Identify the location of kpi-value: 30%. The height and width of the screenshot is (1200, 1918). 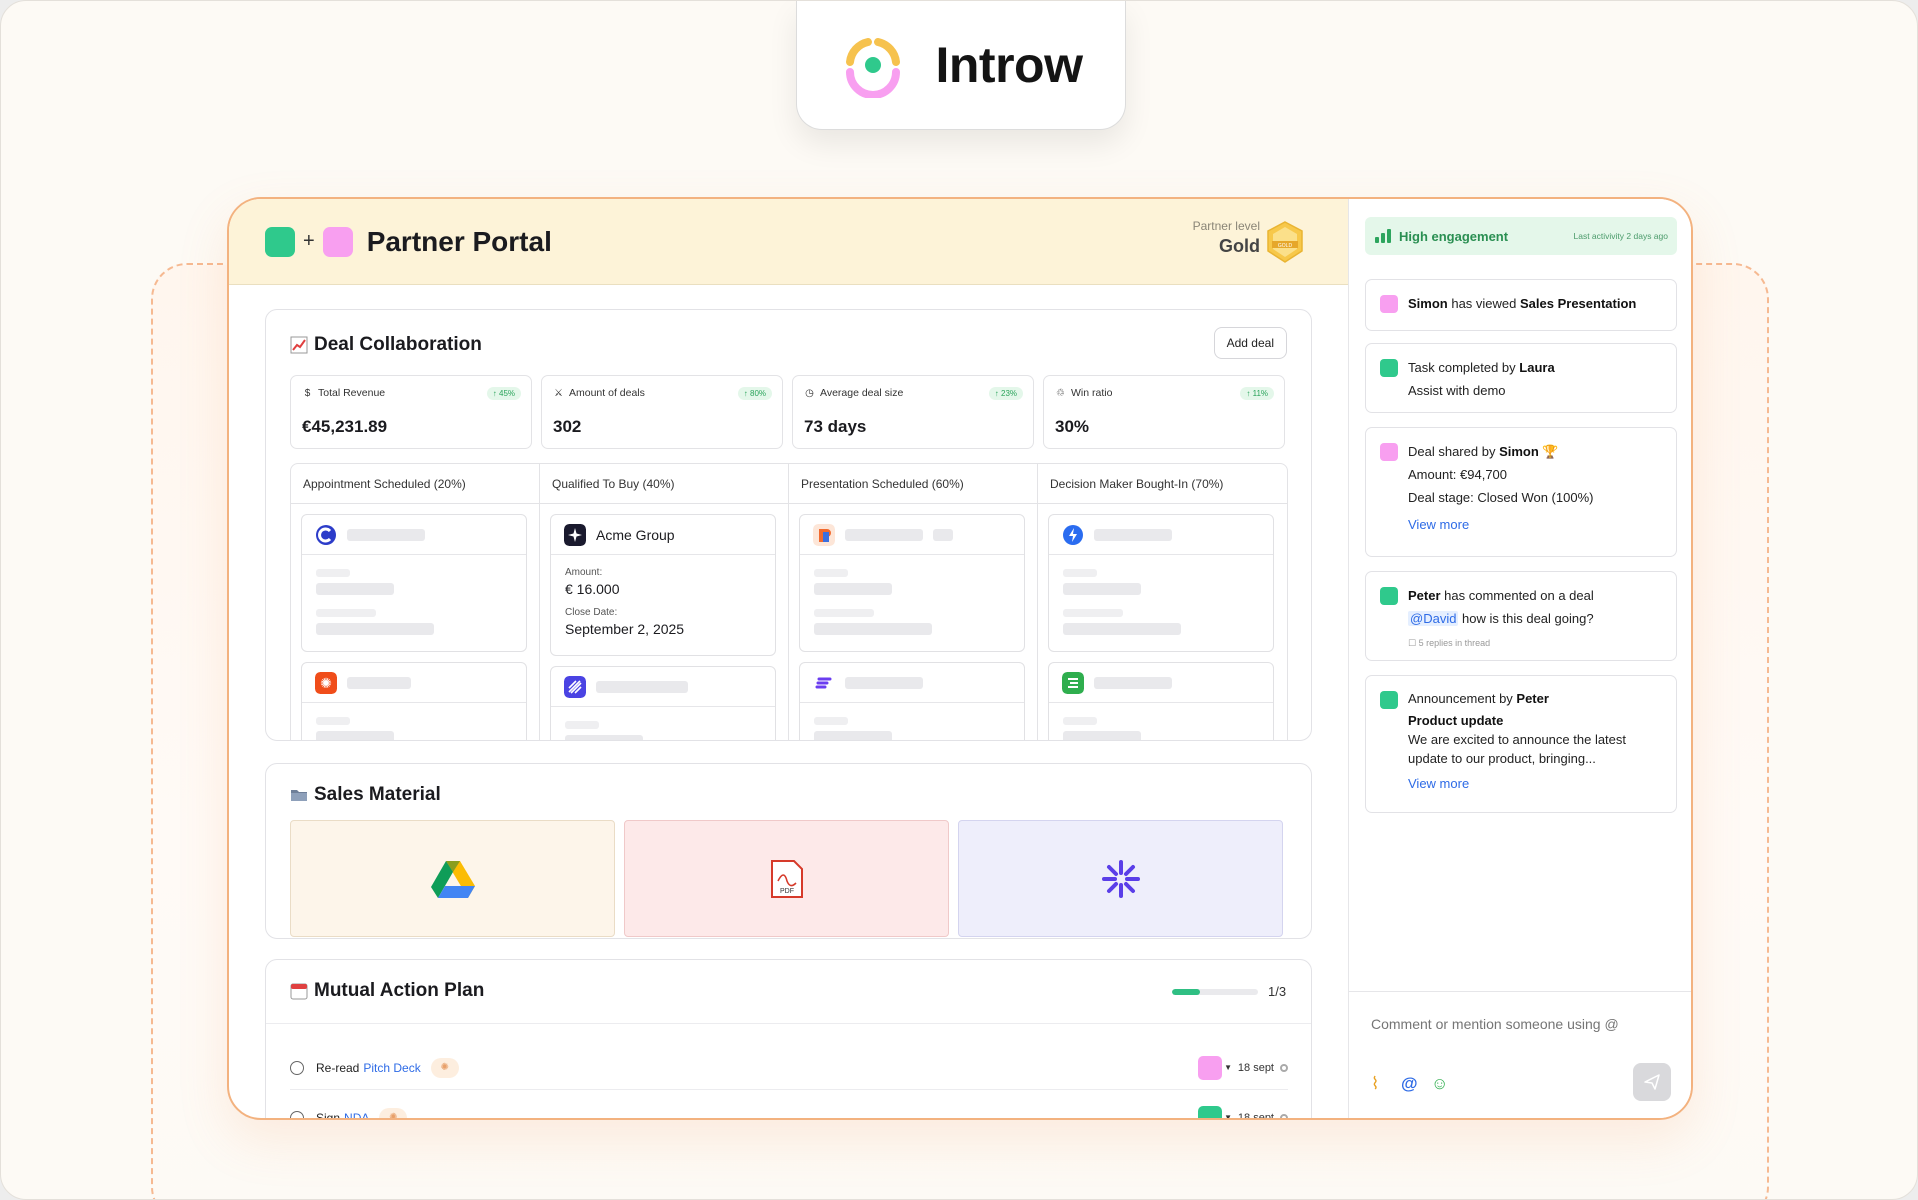
(1072, 426).